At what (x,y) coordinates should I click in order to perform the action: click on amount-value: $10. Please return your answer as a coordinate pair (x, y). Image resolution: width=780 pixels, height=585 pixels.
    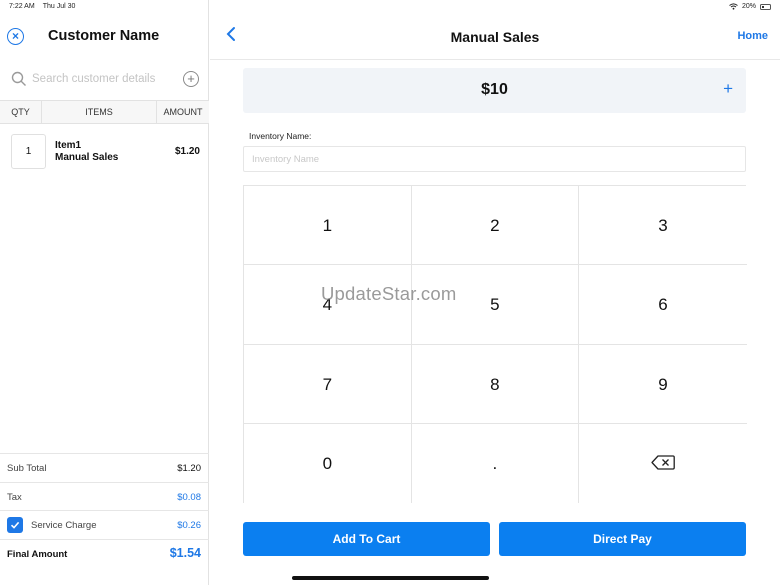
    Looking at the image, I should click on (494, 89).